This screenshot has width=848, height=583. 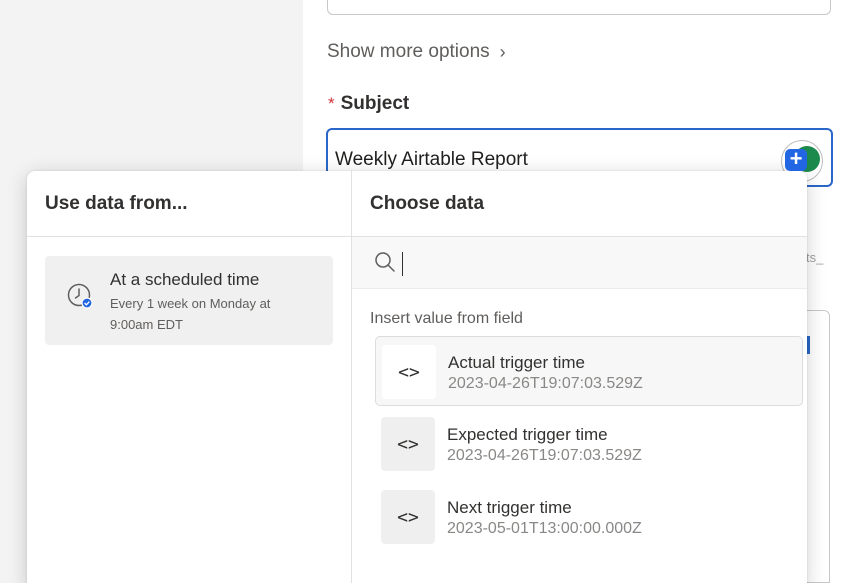 I want to click on chevron-right-icon: ›, so click(x=502, y=51).